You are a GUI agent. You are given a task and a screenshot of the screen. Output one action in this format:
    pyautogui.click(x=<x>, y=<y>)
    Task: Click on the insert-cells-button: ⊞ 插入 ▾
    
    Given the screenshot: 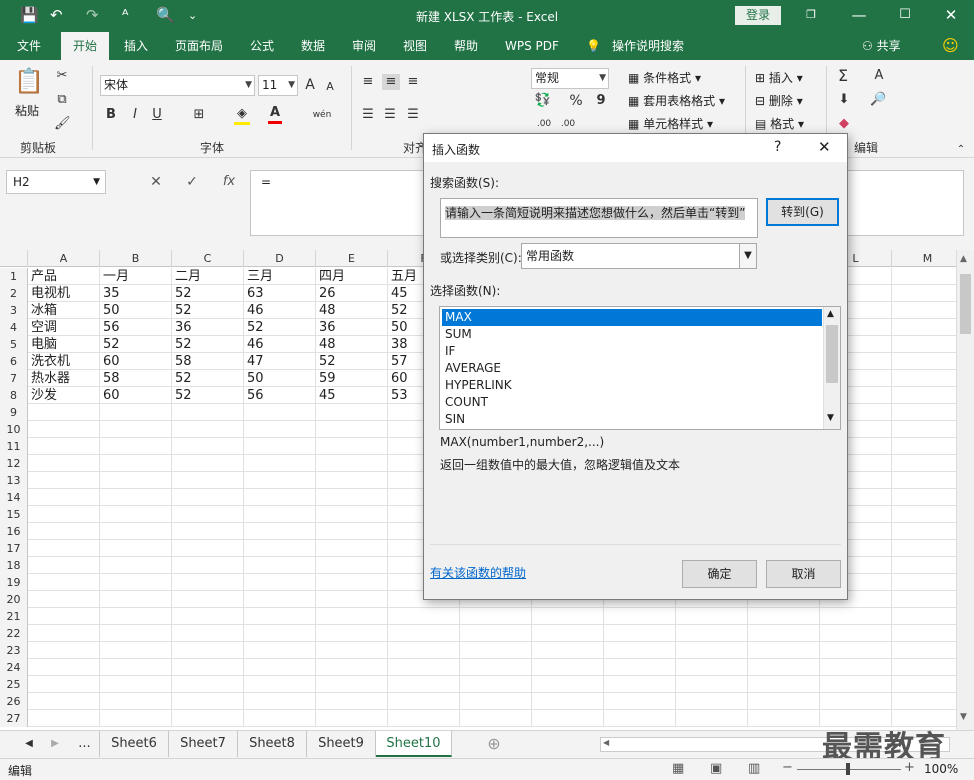 What is the action you would take?
    pyautogui.click(x=779, y=77)
    